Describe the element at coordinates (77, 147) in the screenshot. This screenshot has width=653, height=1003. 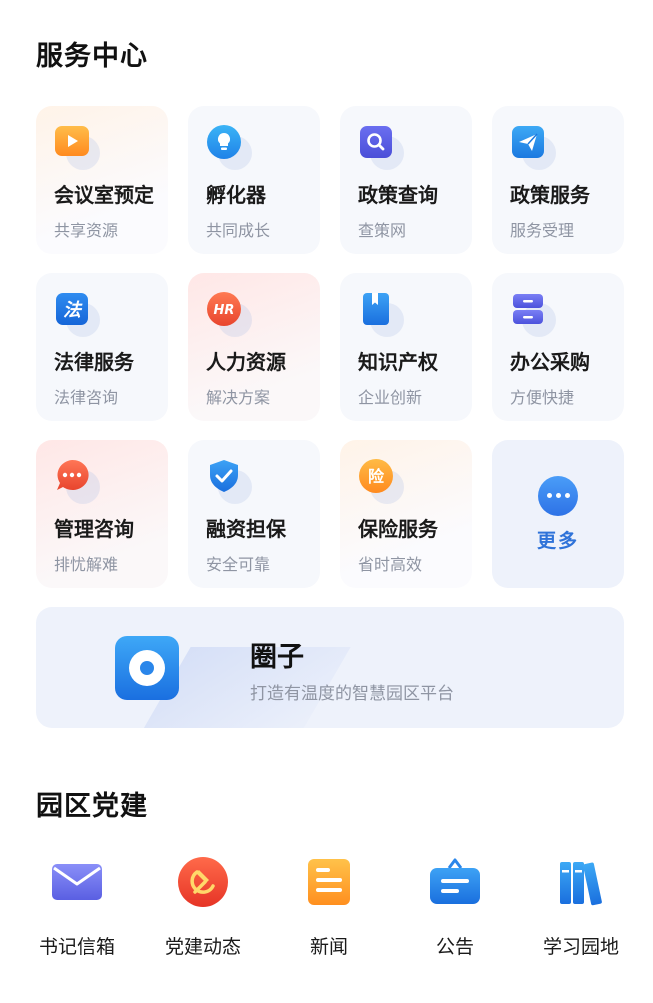
I see `play-icon` at that location.